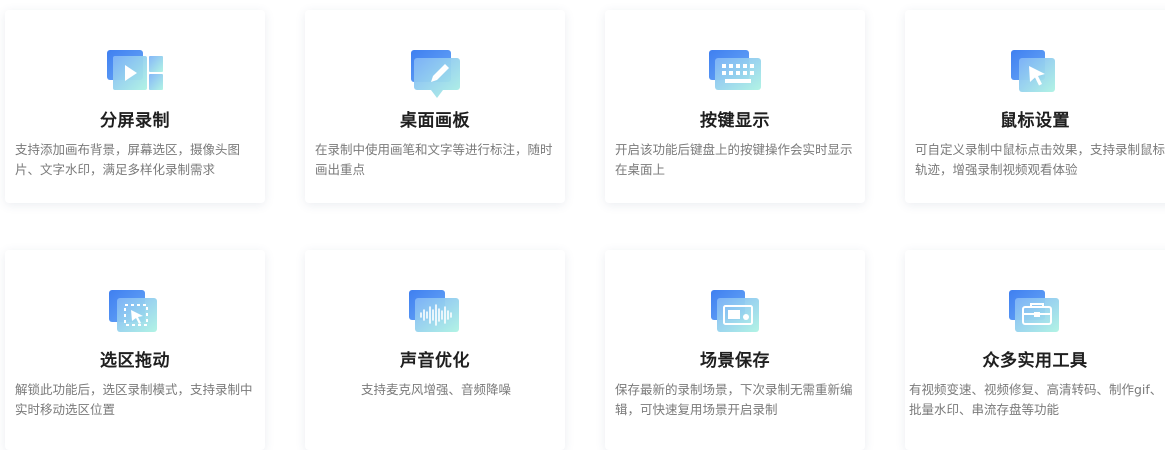 This screenshot has width=1165, height=450. Describe the element at coordinates (128, 159) in the screenshot. I see `feature-description: 支持添加画布背景，屏幕选区，摄像头图片、文字水印，满足多样化录制需求` at that location.